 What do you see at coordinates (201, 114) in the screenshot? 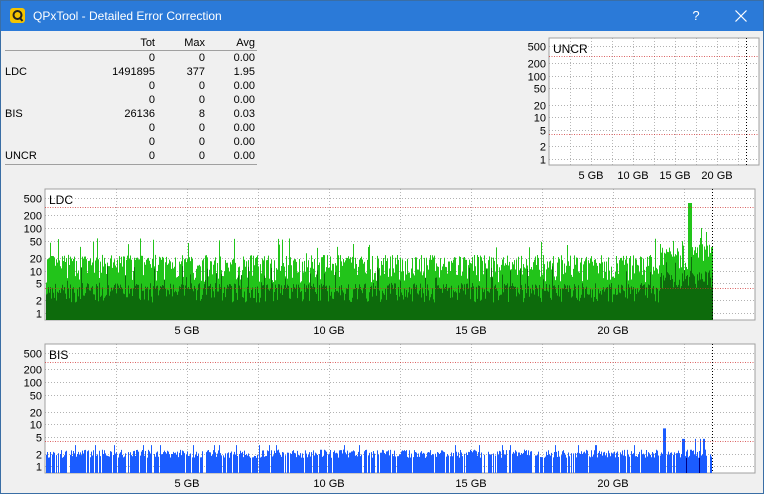
I see `row-max: 8` at bounding box center [201, 114].